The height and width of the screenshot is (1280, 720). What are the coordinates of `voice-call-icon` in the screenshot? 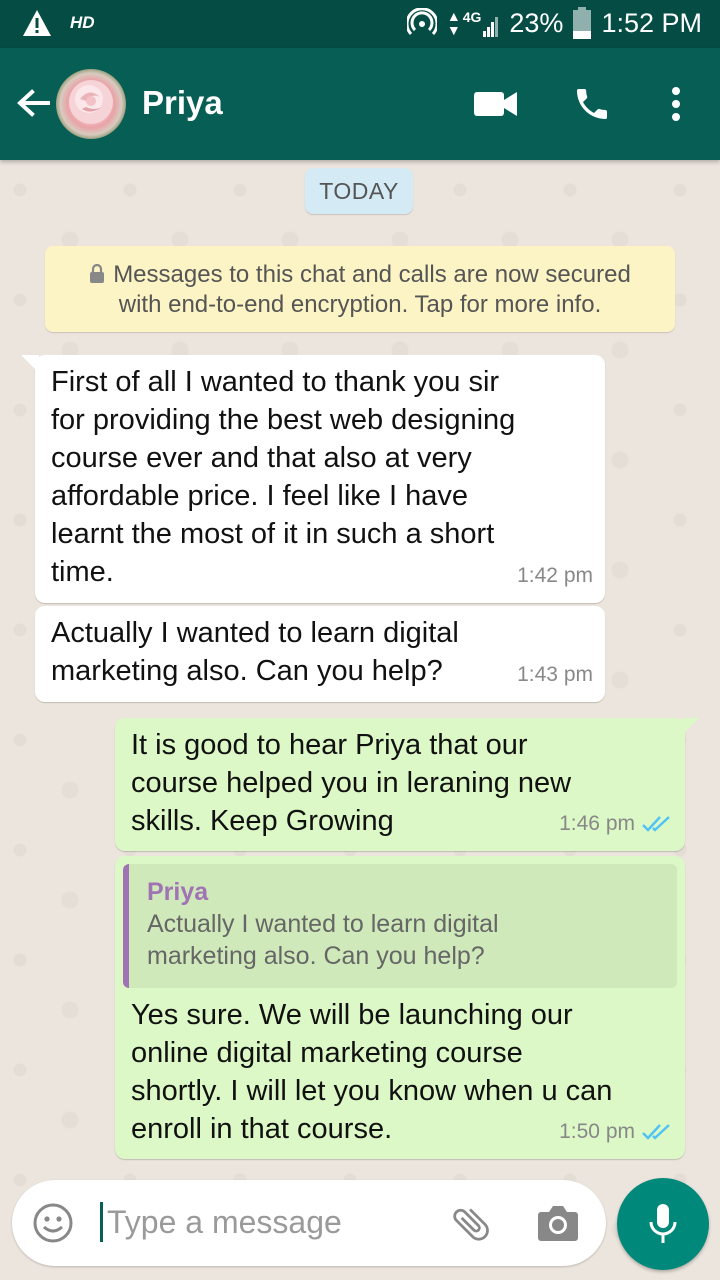 It's located at (592, 104).